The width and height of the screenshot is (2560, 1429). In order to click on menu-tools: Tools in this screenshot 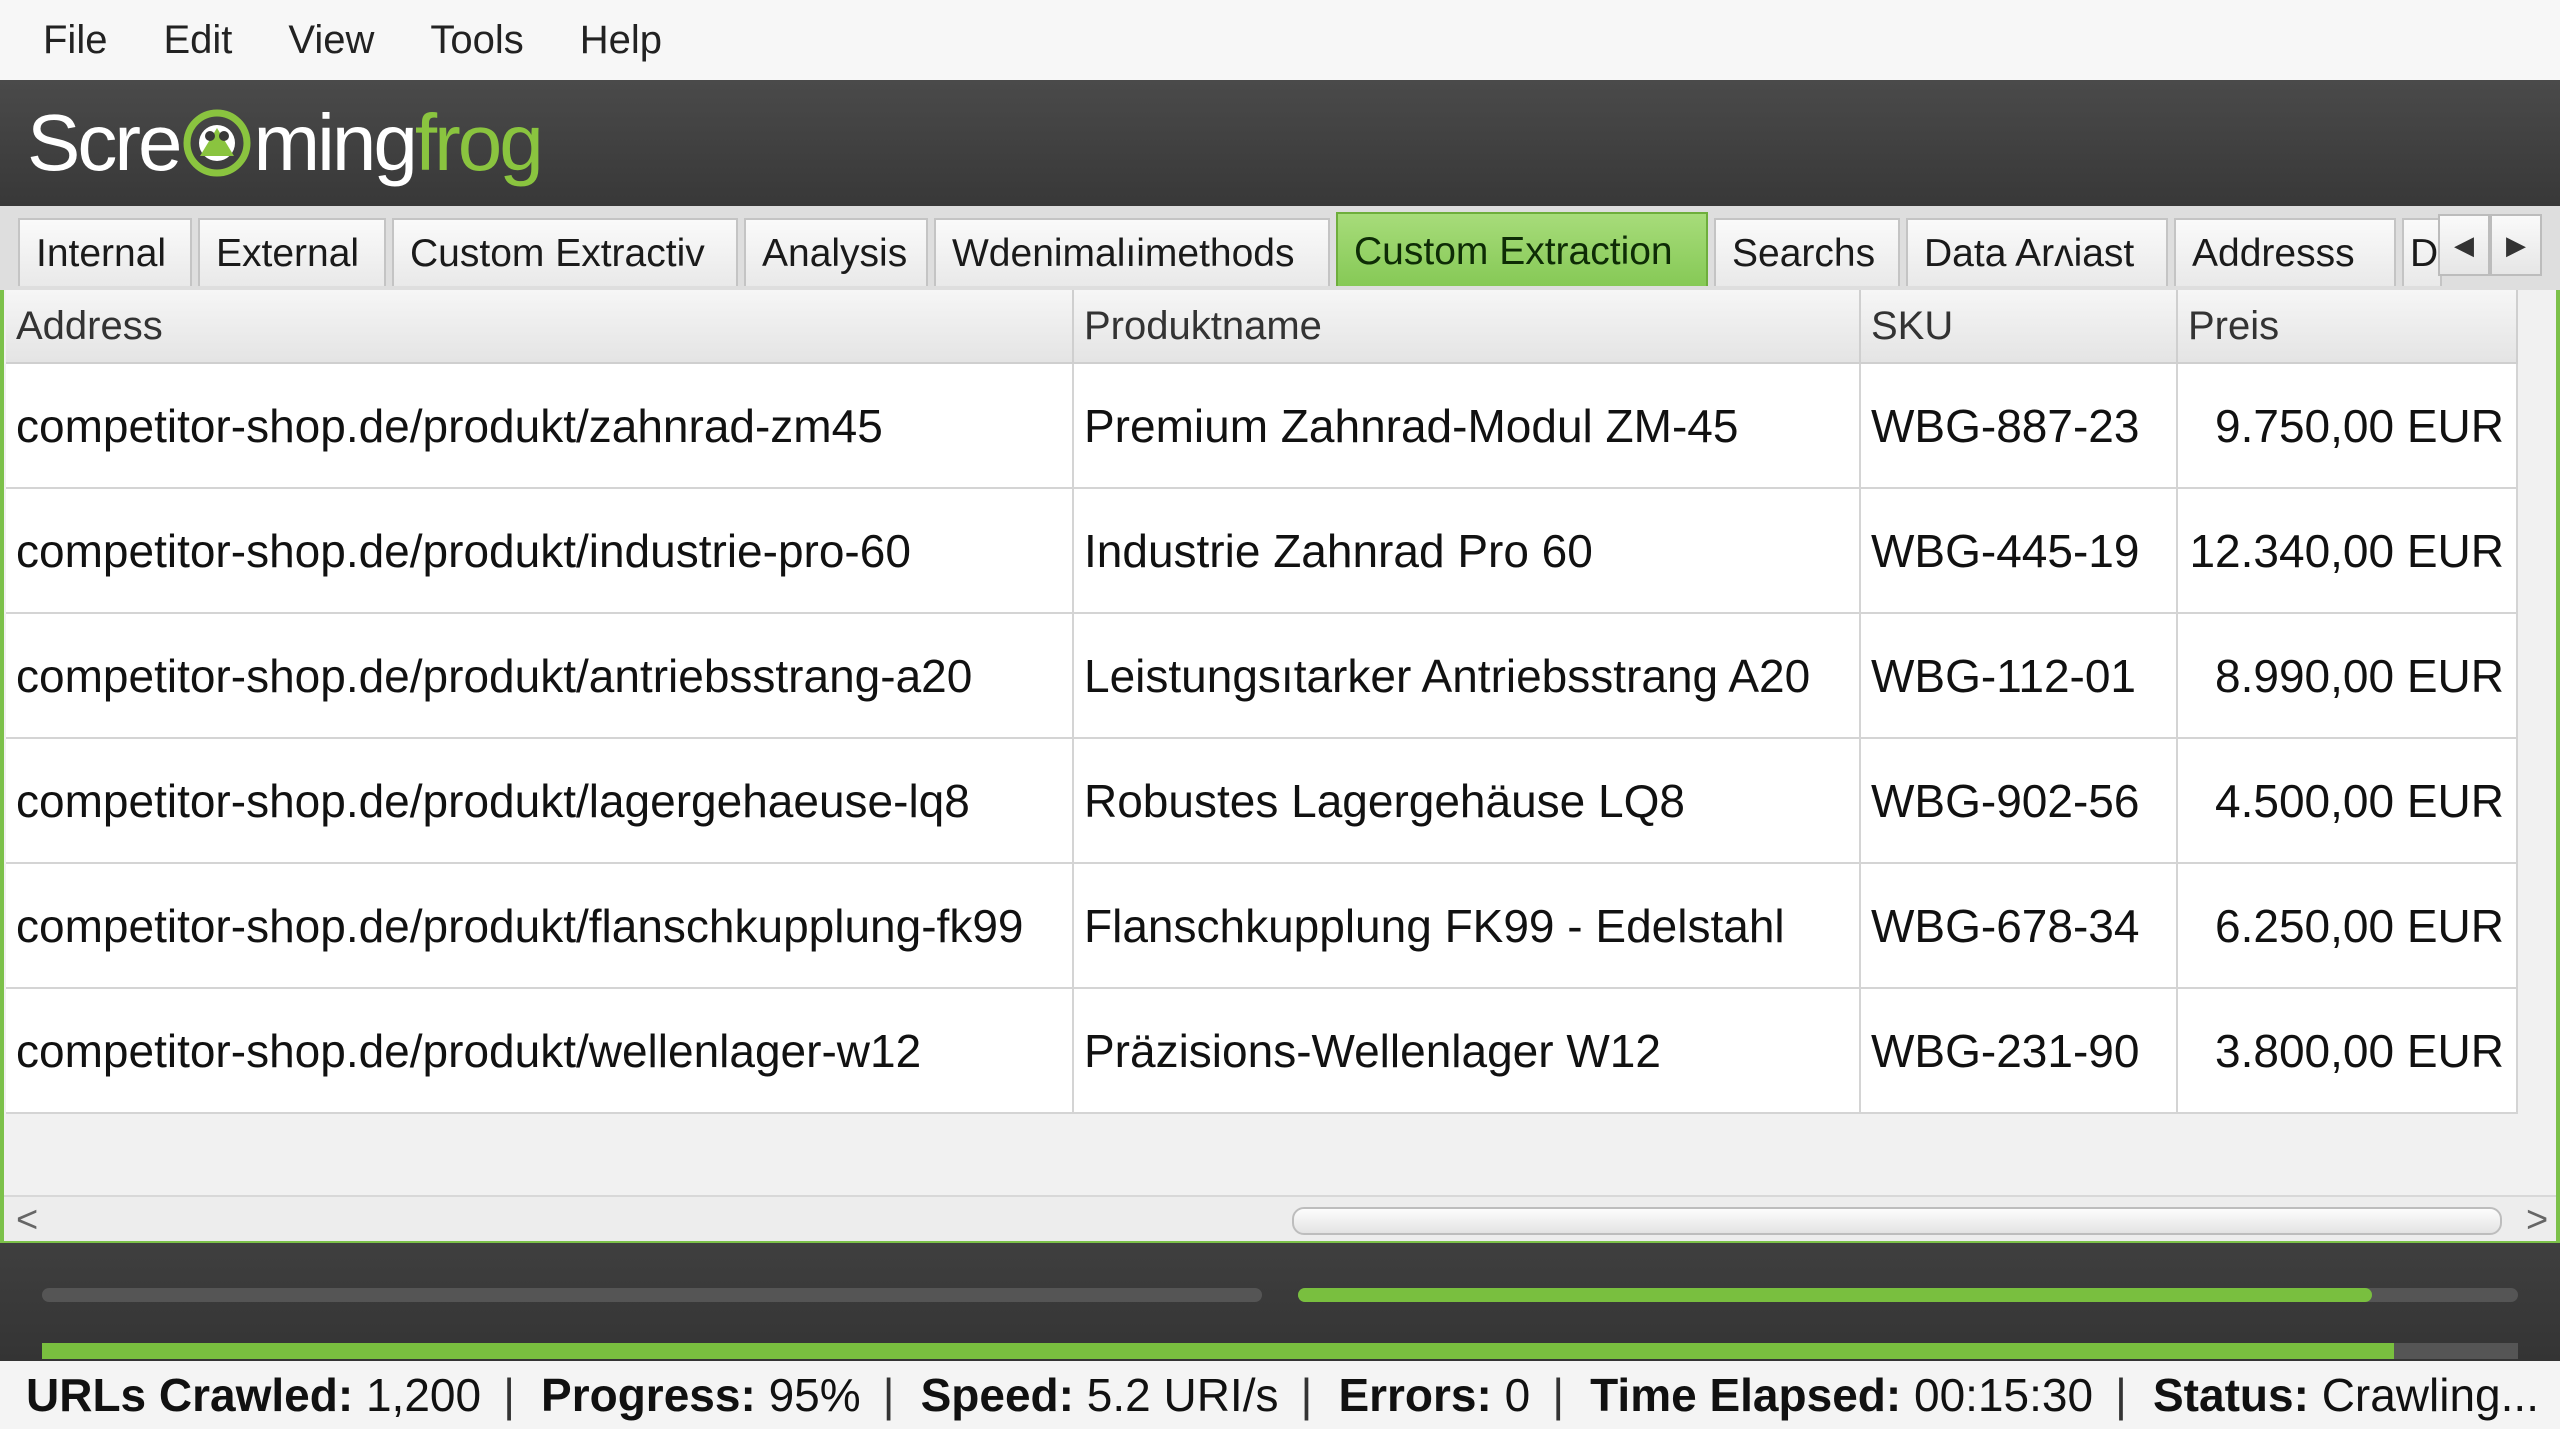, I will do `click(476, 40)`.